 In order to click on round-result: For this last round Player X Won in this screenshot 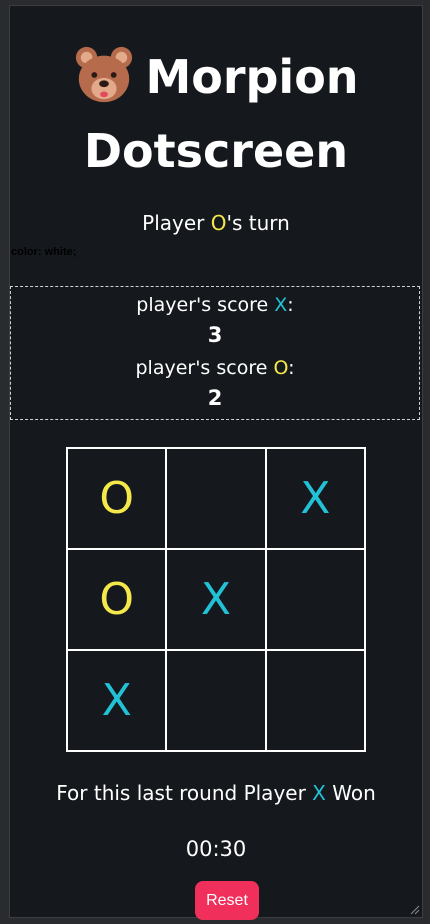, I will do `click(216, 793)`.